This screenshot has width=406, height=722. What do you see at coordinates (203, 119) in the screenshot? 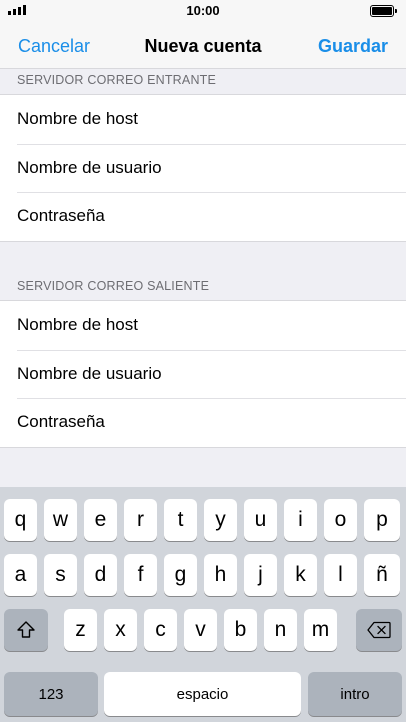
I see `incoming-host-field: Nombre de host` at bounding box center [203, 119].